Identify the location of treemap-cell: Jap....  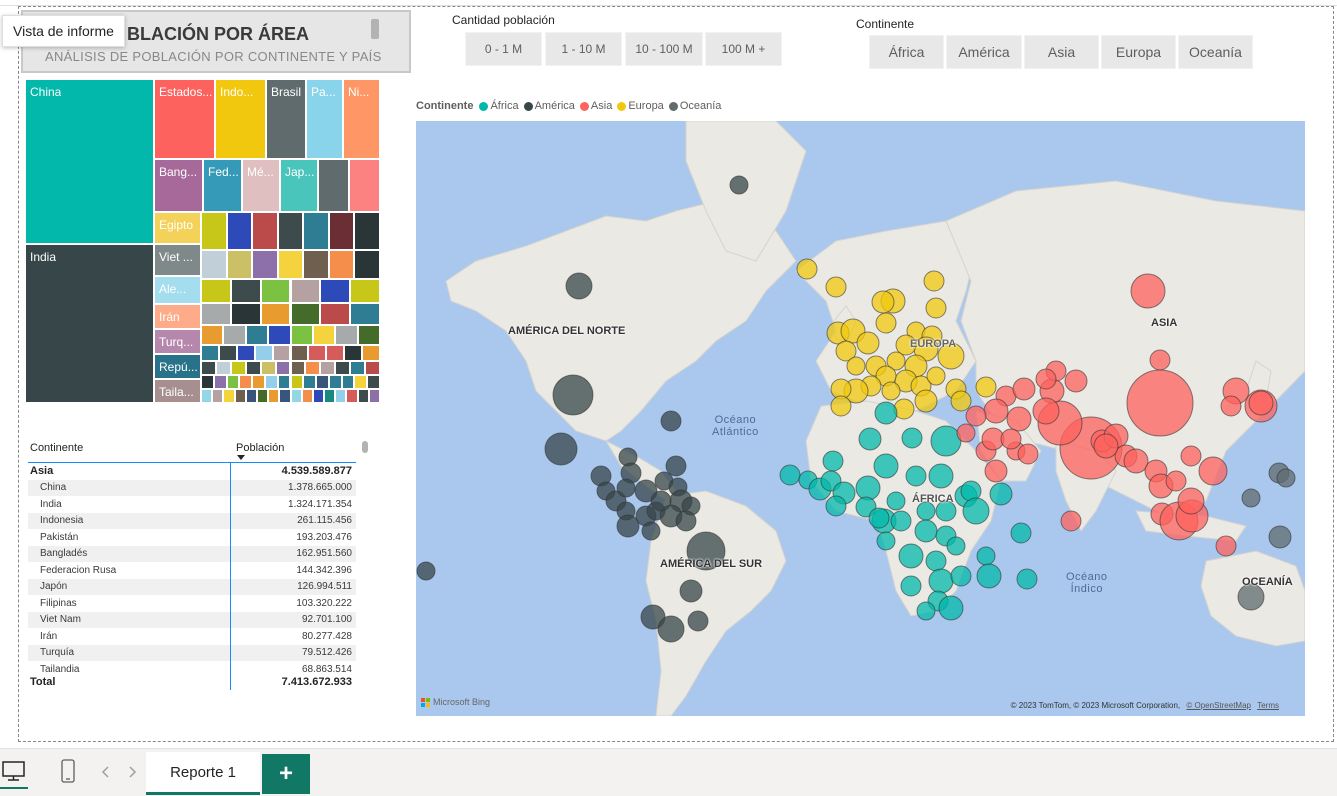
(299, 185).